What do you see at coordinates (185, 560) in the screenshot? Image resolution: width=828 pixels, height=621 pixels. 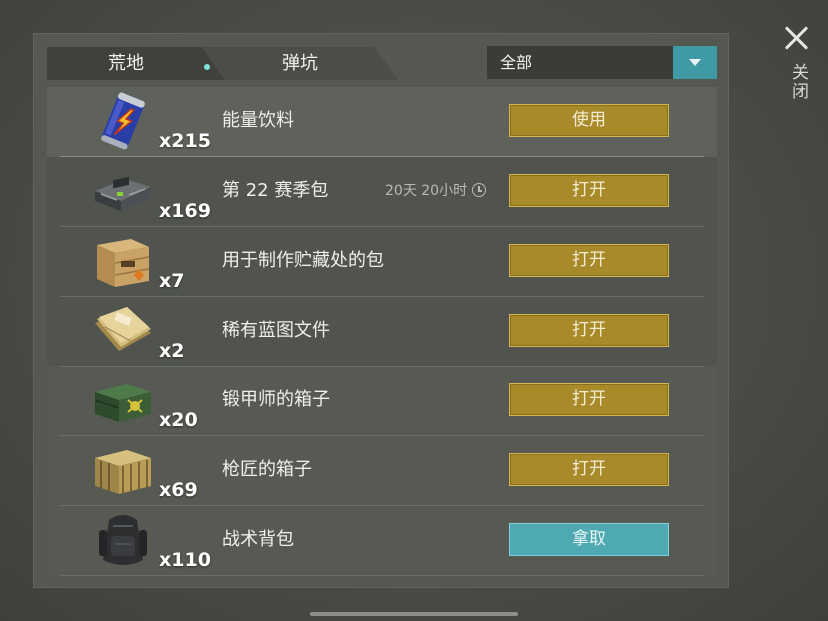 I see `item-quantity: x110` at bounding box center [185, 560].